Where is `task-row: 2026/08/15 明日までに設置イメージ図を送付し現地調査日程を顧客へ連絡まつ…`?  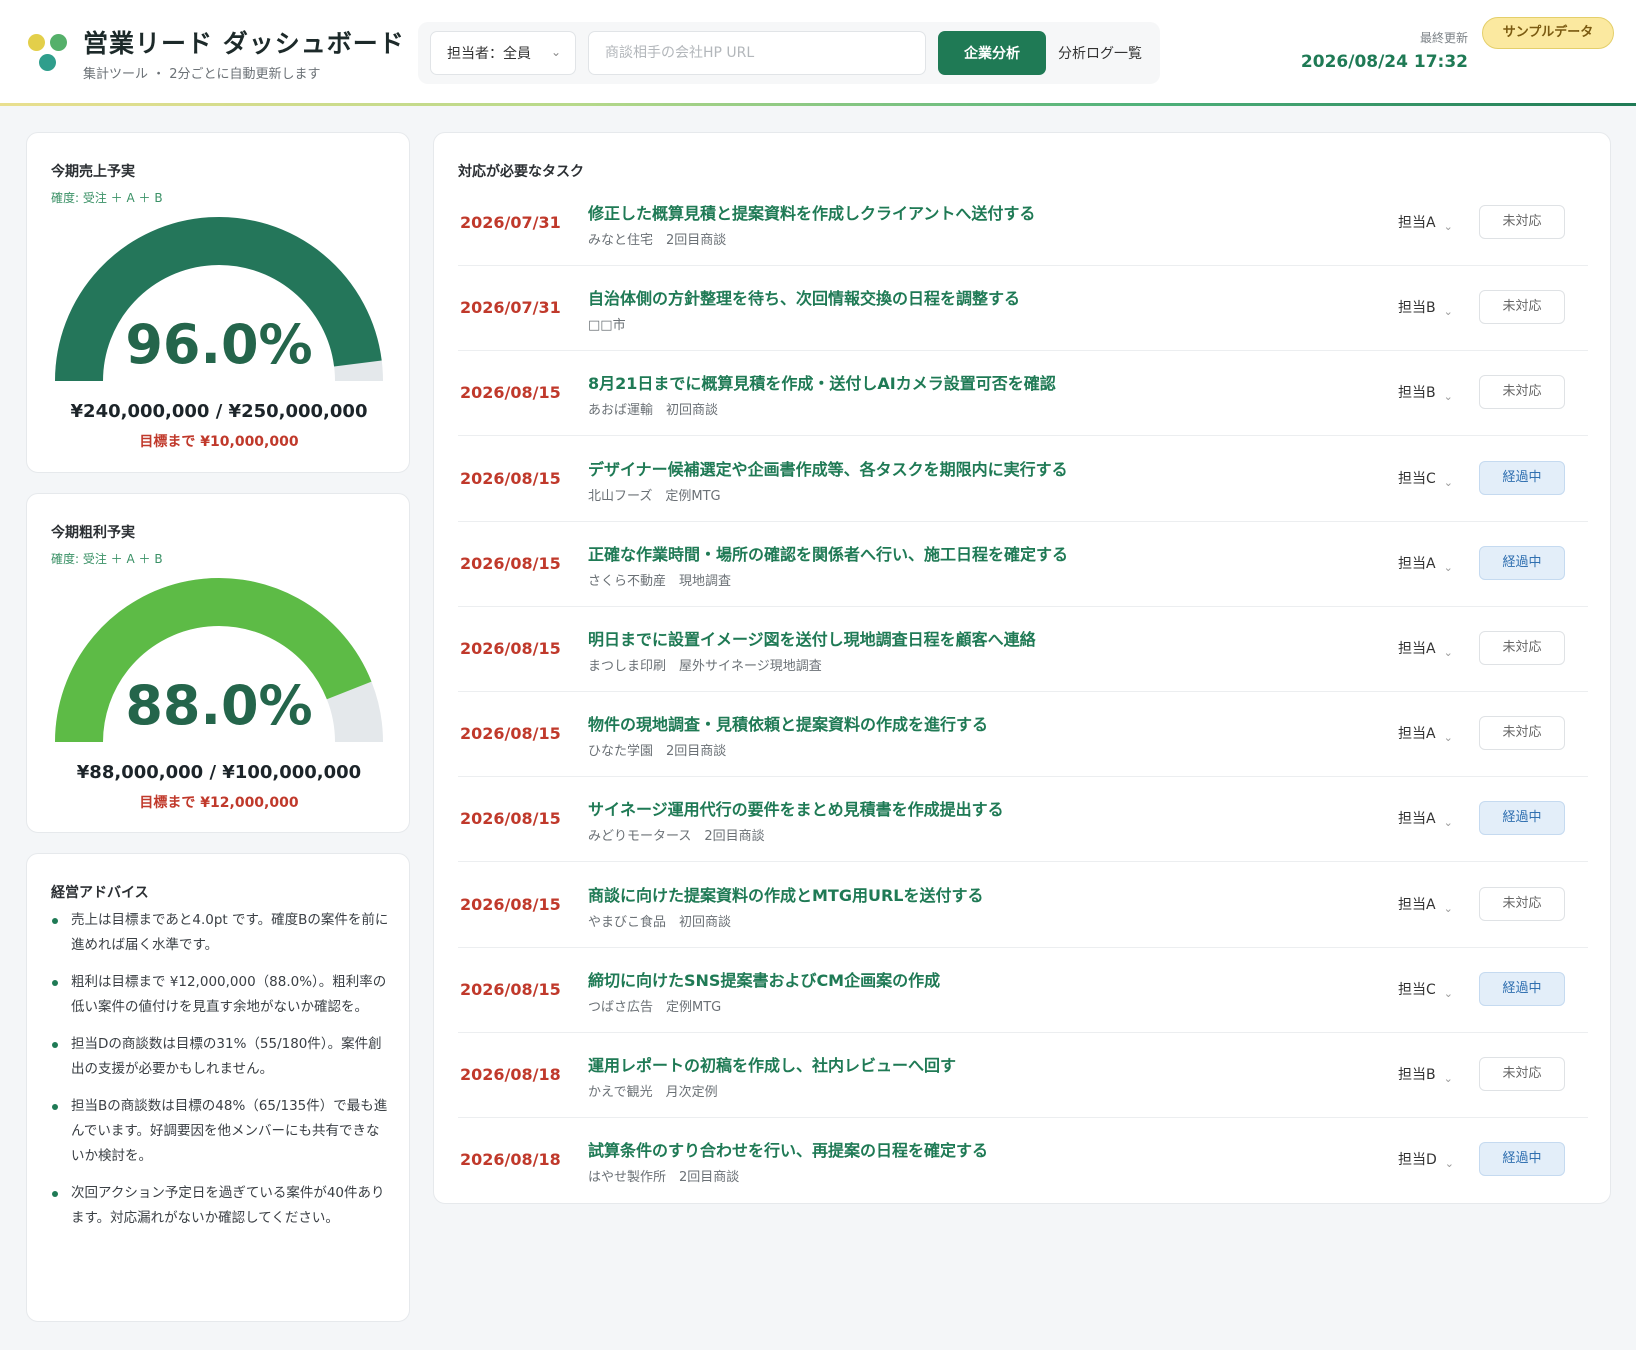
task-row: 2026/08/15 明日までに設置イメージ図を送付し現地調査日程を顧客へ連絡まつ… is located at coordinates (1023, 649).